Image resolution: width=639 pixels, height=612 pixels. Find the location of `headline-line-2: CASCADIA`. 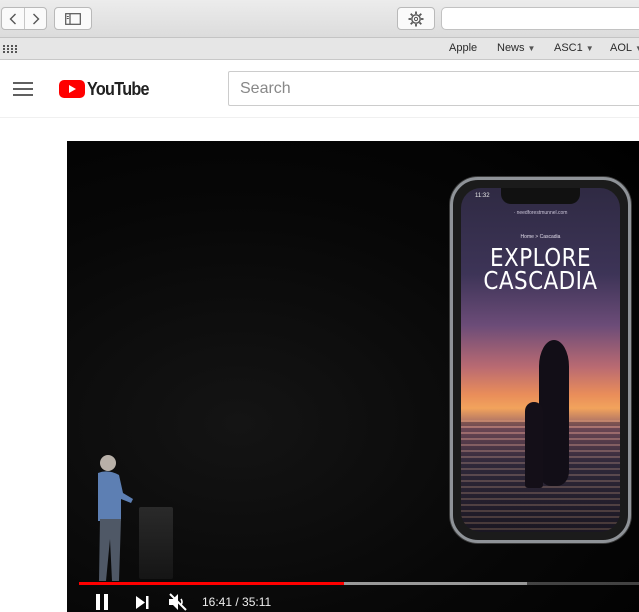

headline-line-2: CASCADIA is located at coordinates (540, 280).